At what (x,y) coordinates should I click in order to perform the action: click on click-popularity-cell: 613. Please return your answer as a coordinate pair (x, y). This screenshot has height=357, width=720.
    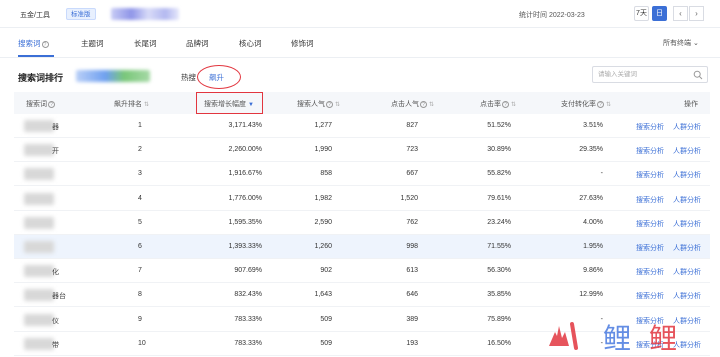
    Looking at the image, I should click on (412, 271).